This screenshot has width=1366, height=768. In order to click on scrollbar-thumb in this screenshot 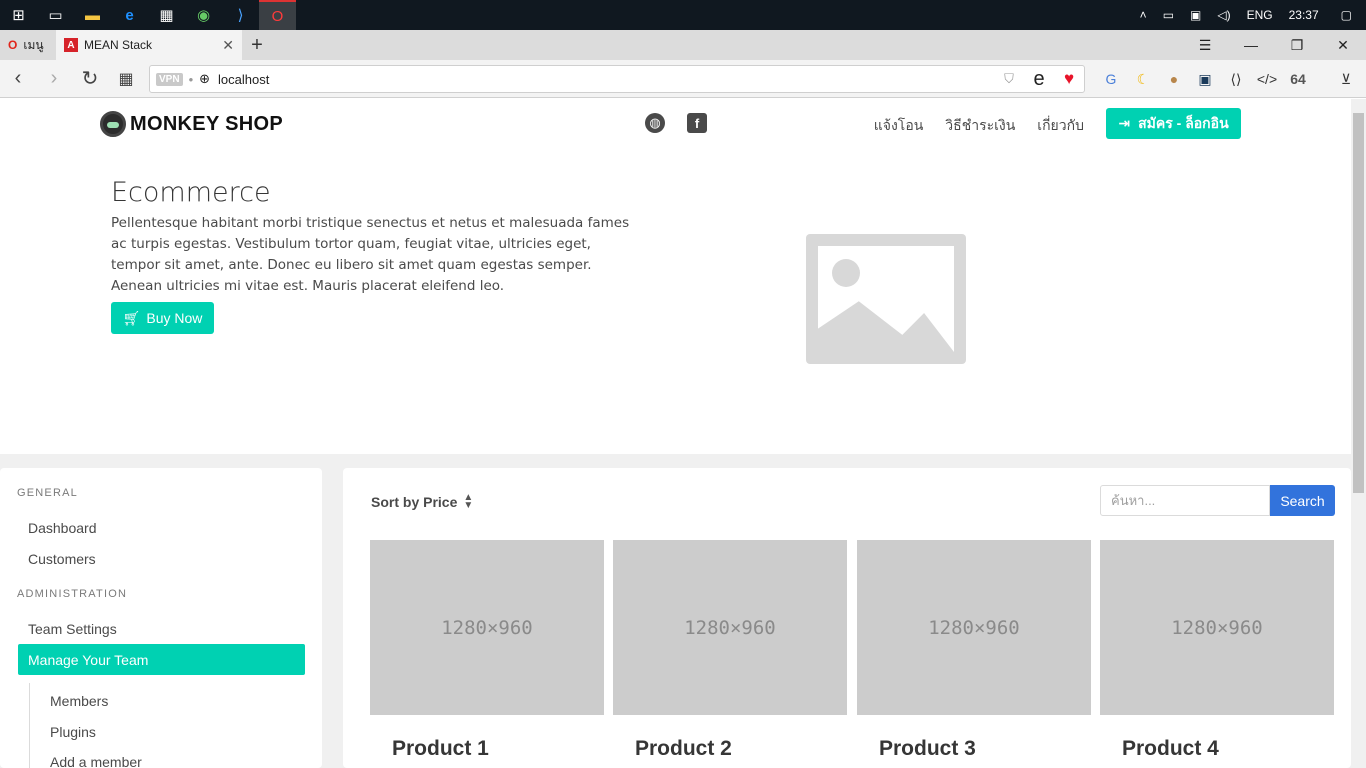, I will do `click(1358, 303)`.